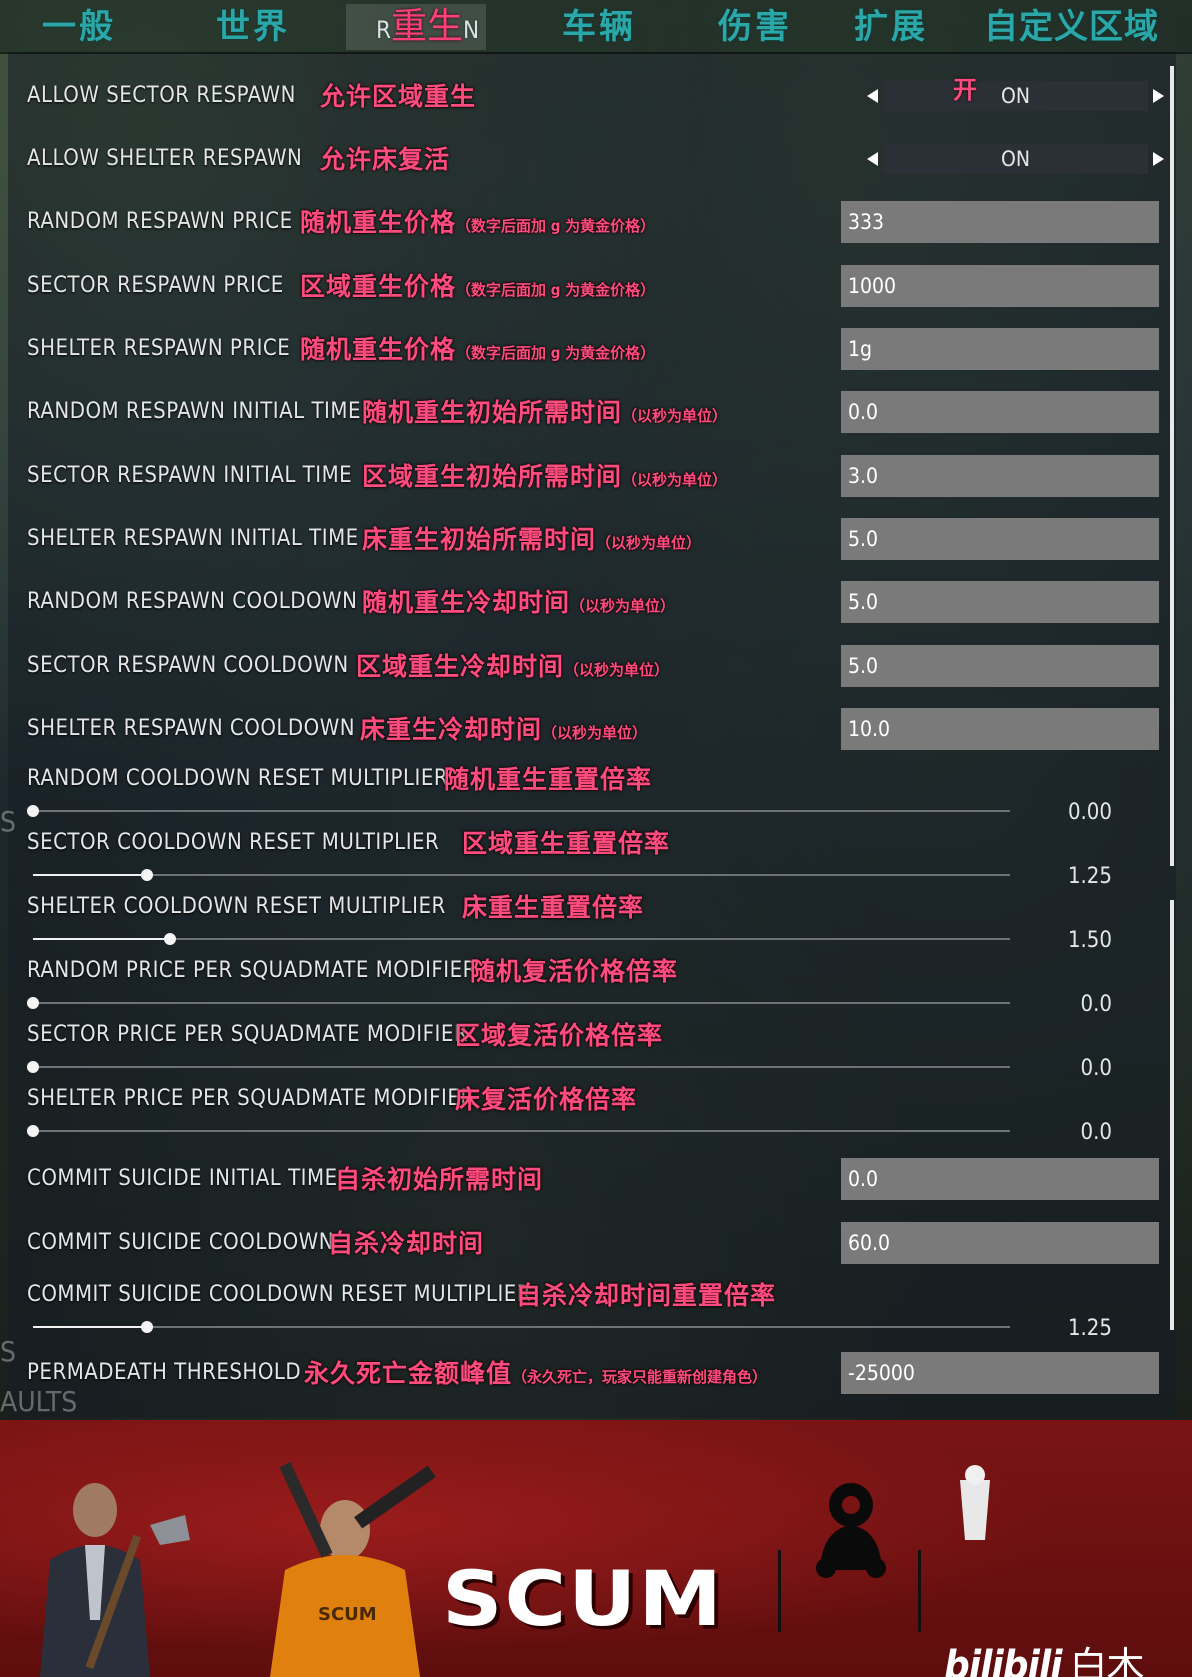 This screenshot has width=1192, height=1677. What do you see at coordinates (583, 1599) in the screenshot?
I see `scum-logo: SCUM` at bounding box center [583, 1599].